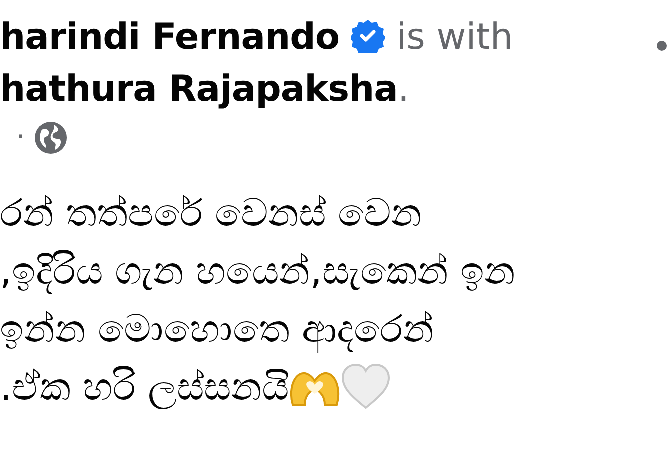 This screenshot has height=470, width=670. I want to click on with-text: is with, so click(455, 37).